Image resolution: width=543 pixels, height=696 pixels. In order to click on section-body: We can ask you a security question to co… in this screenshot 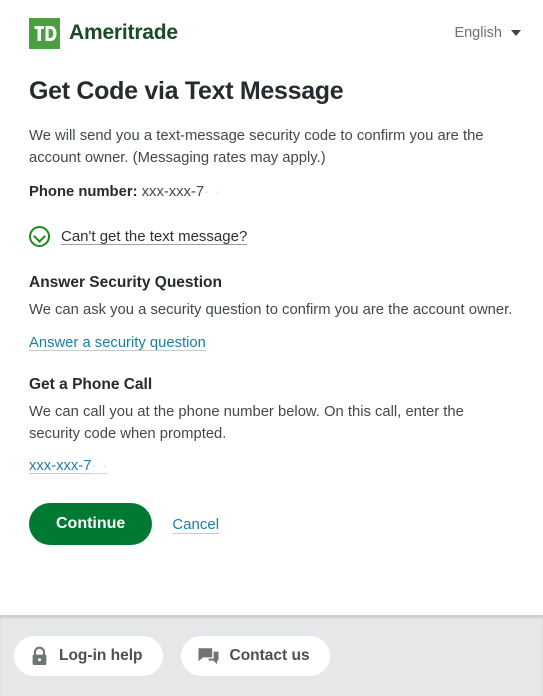, I will do `click(271, 309)`.